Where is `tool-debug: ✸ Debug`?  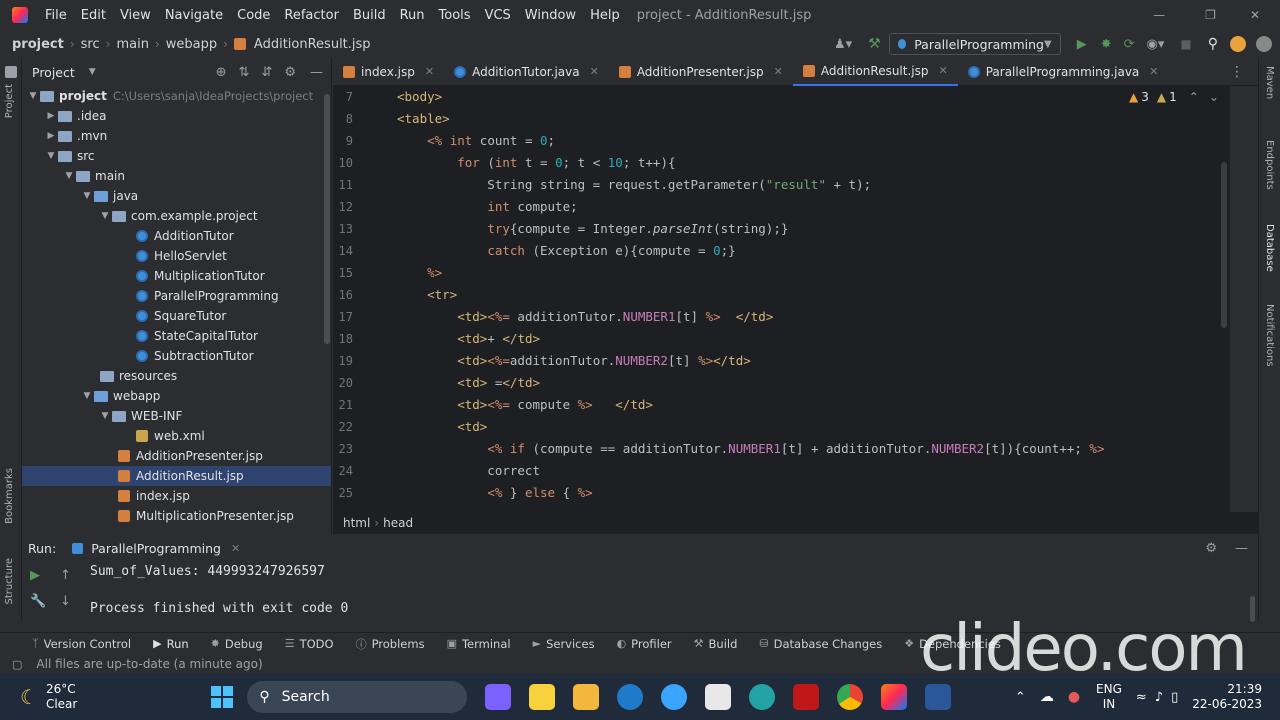
tool-debug: ✸ Debug is located at coordinates (237, 644).